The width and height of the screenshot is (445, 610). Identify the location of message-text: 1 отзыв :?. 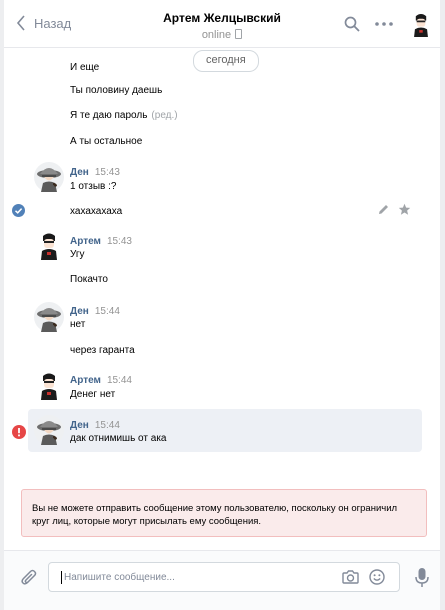
(93, 186).